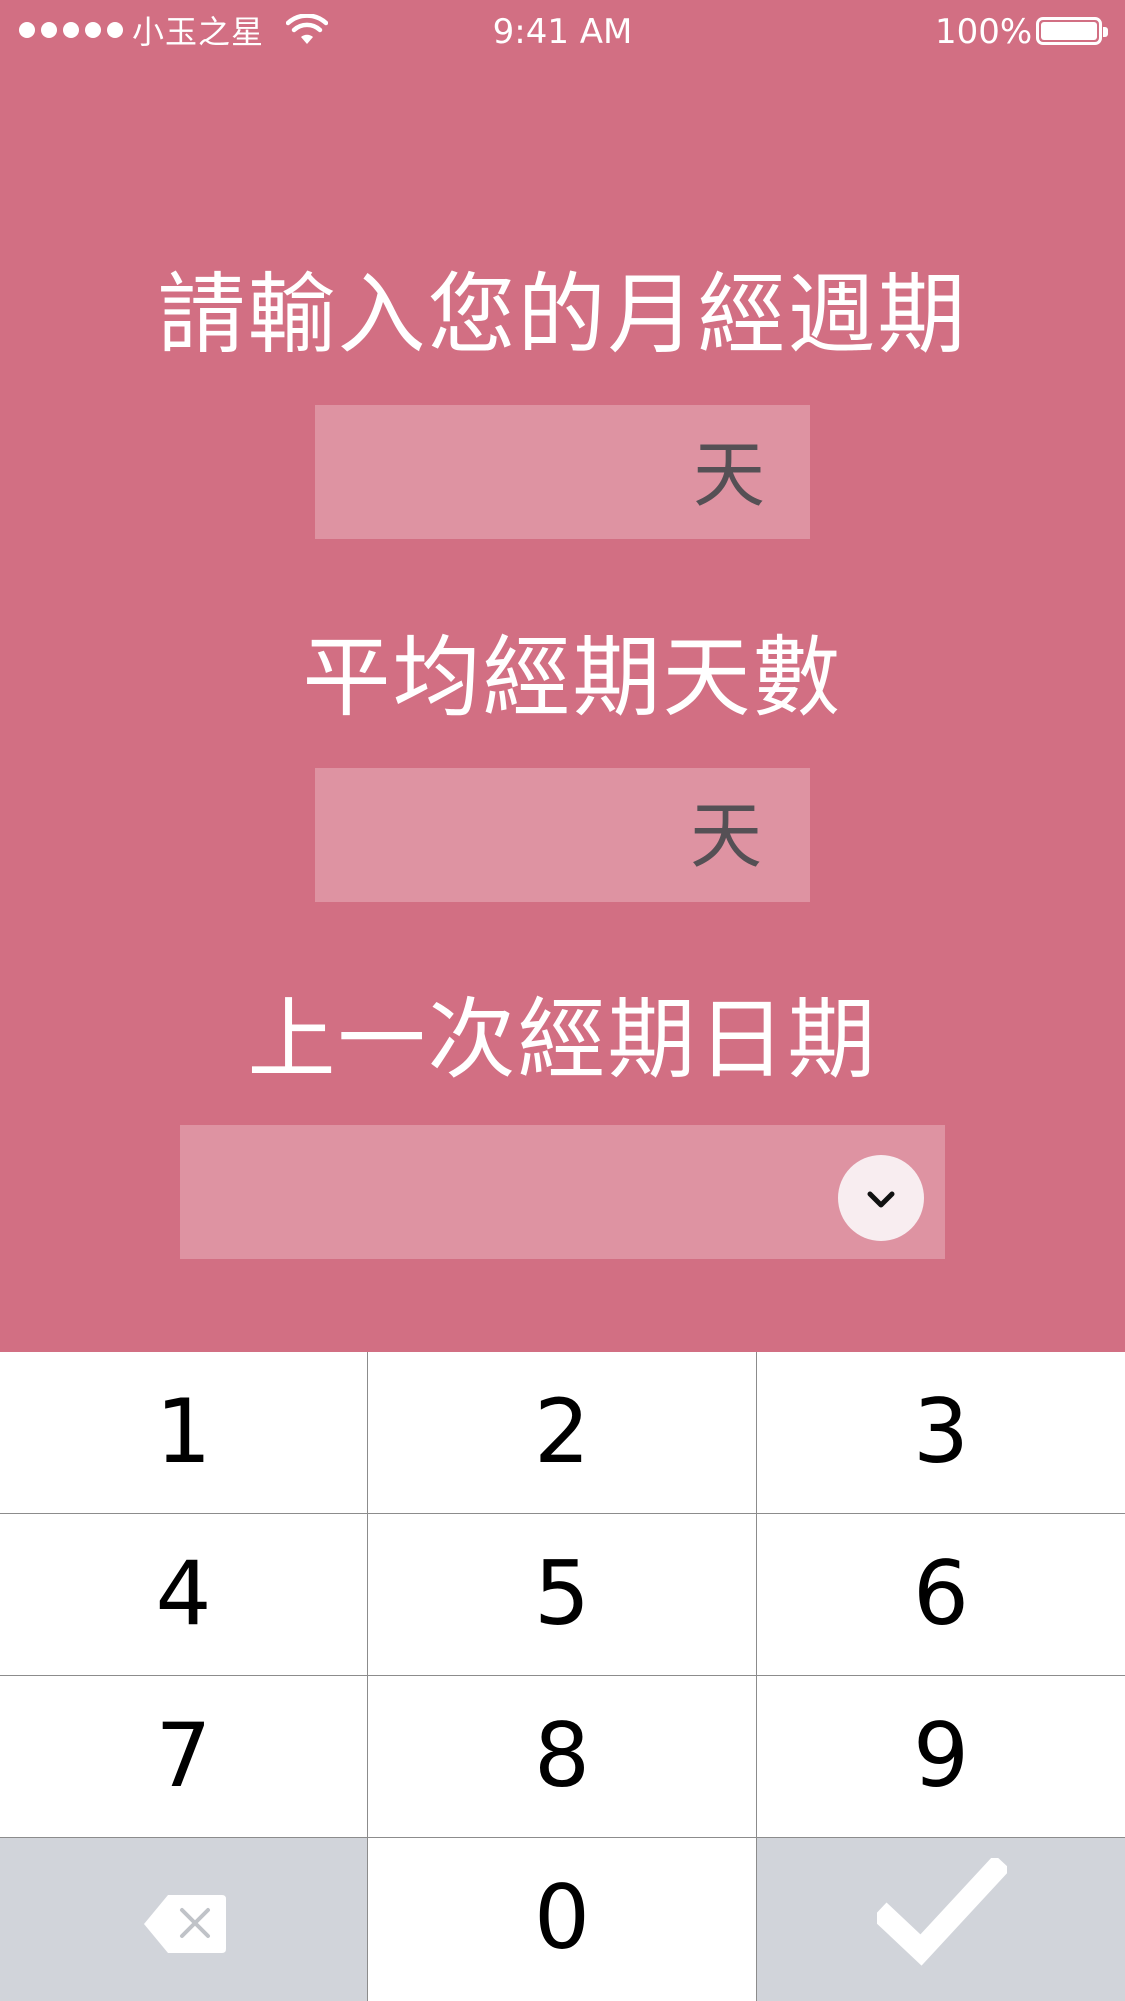 The width and height of the screenshot is (1125, 2001). I want to click on key-7: 7, so click(183, 1756).